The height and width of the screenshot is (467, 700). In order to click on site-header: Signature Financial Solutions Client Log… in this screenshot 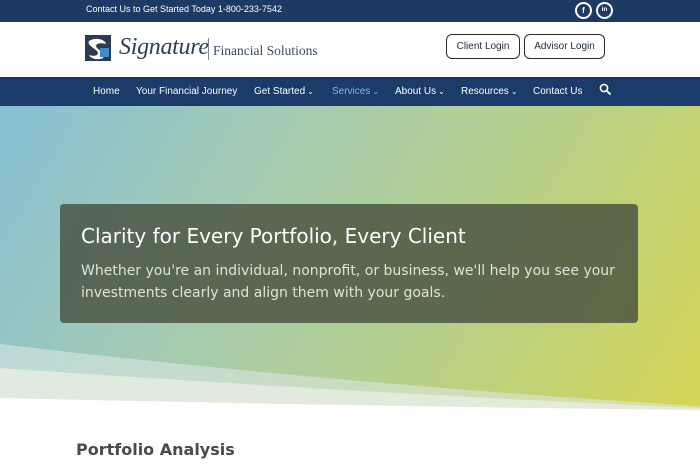, I will do `click(350, 49)`.